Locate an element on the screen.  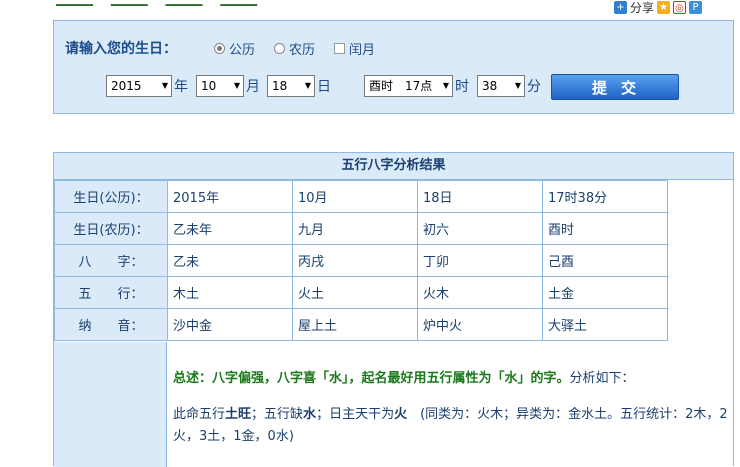
minute-unit: 分 is located at coordinates (534, 87).